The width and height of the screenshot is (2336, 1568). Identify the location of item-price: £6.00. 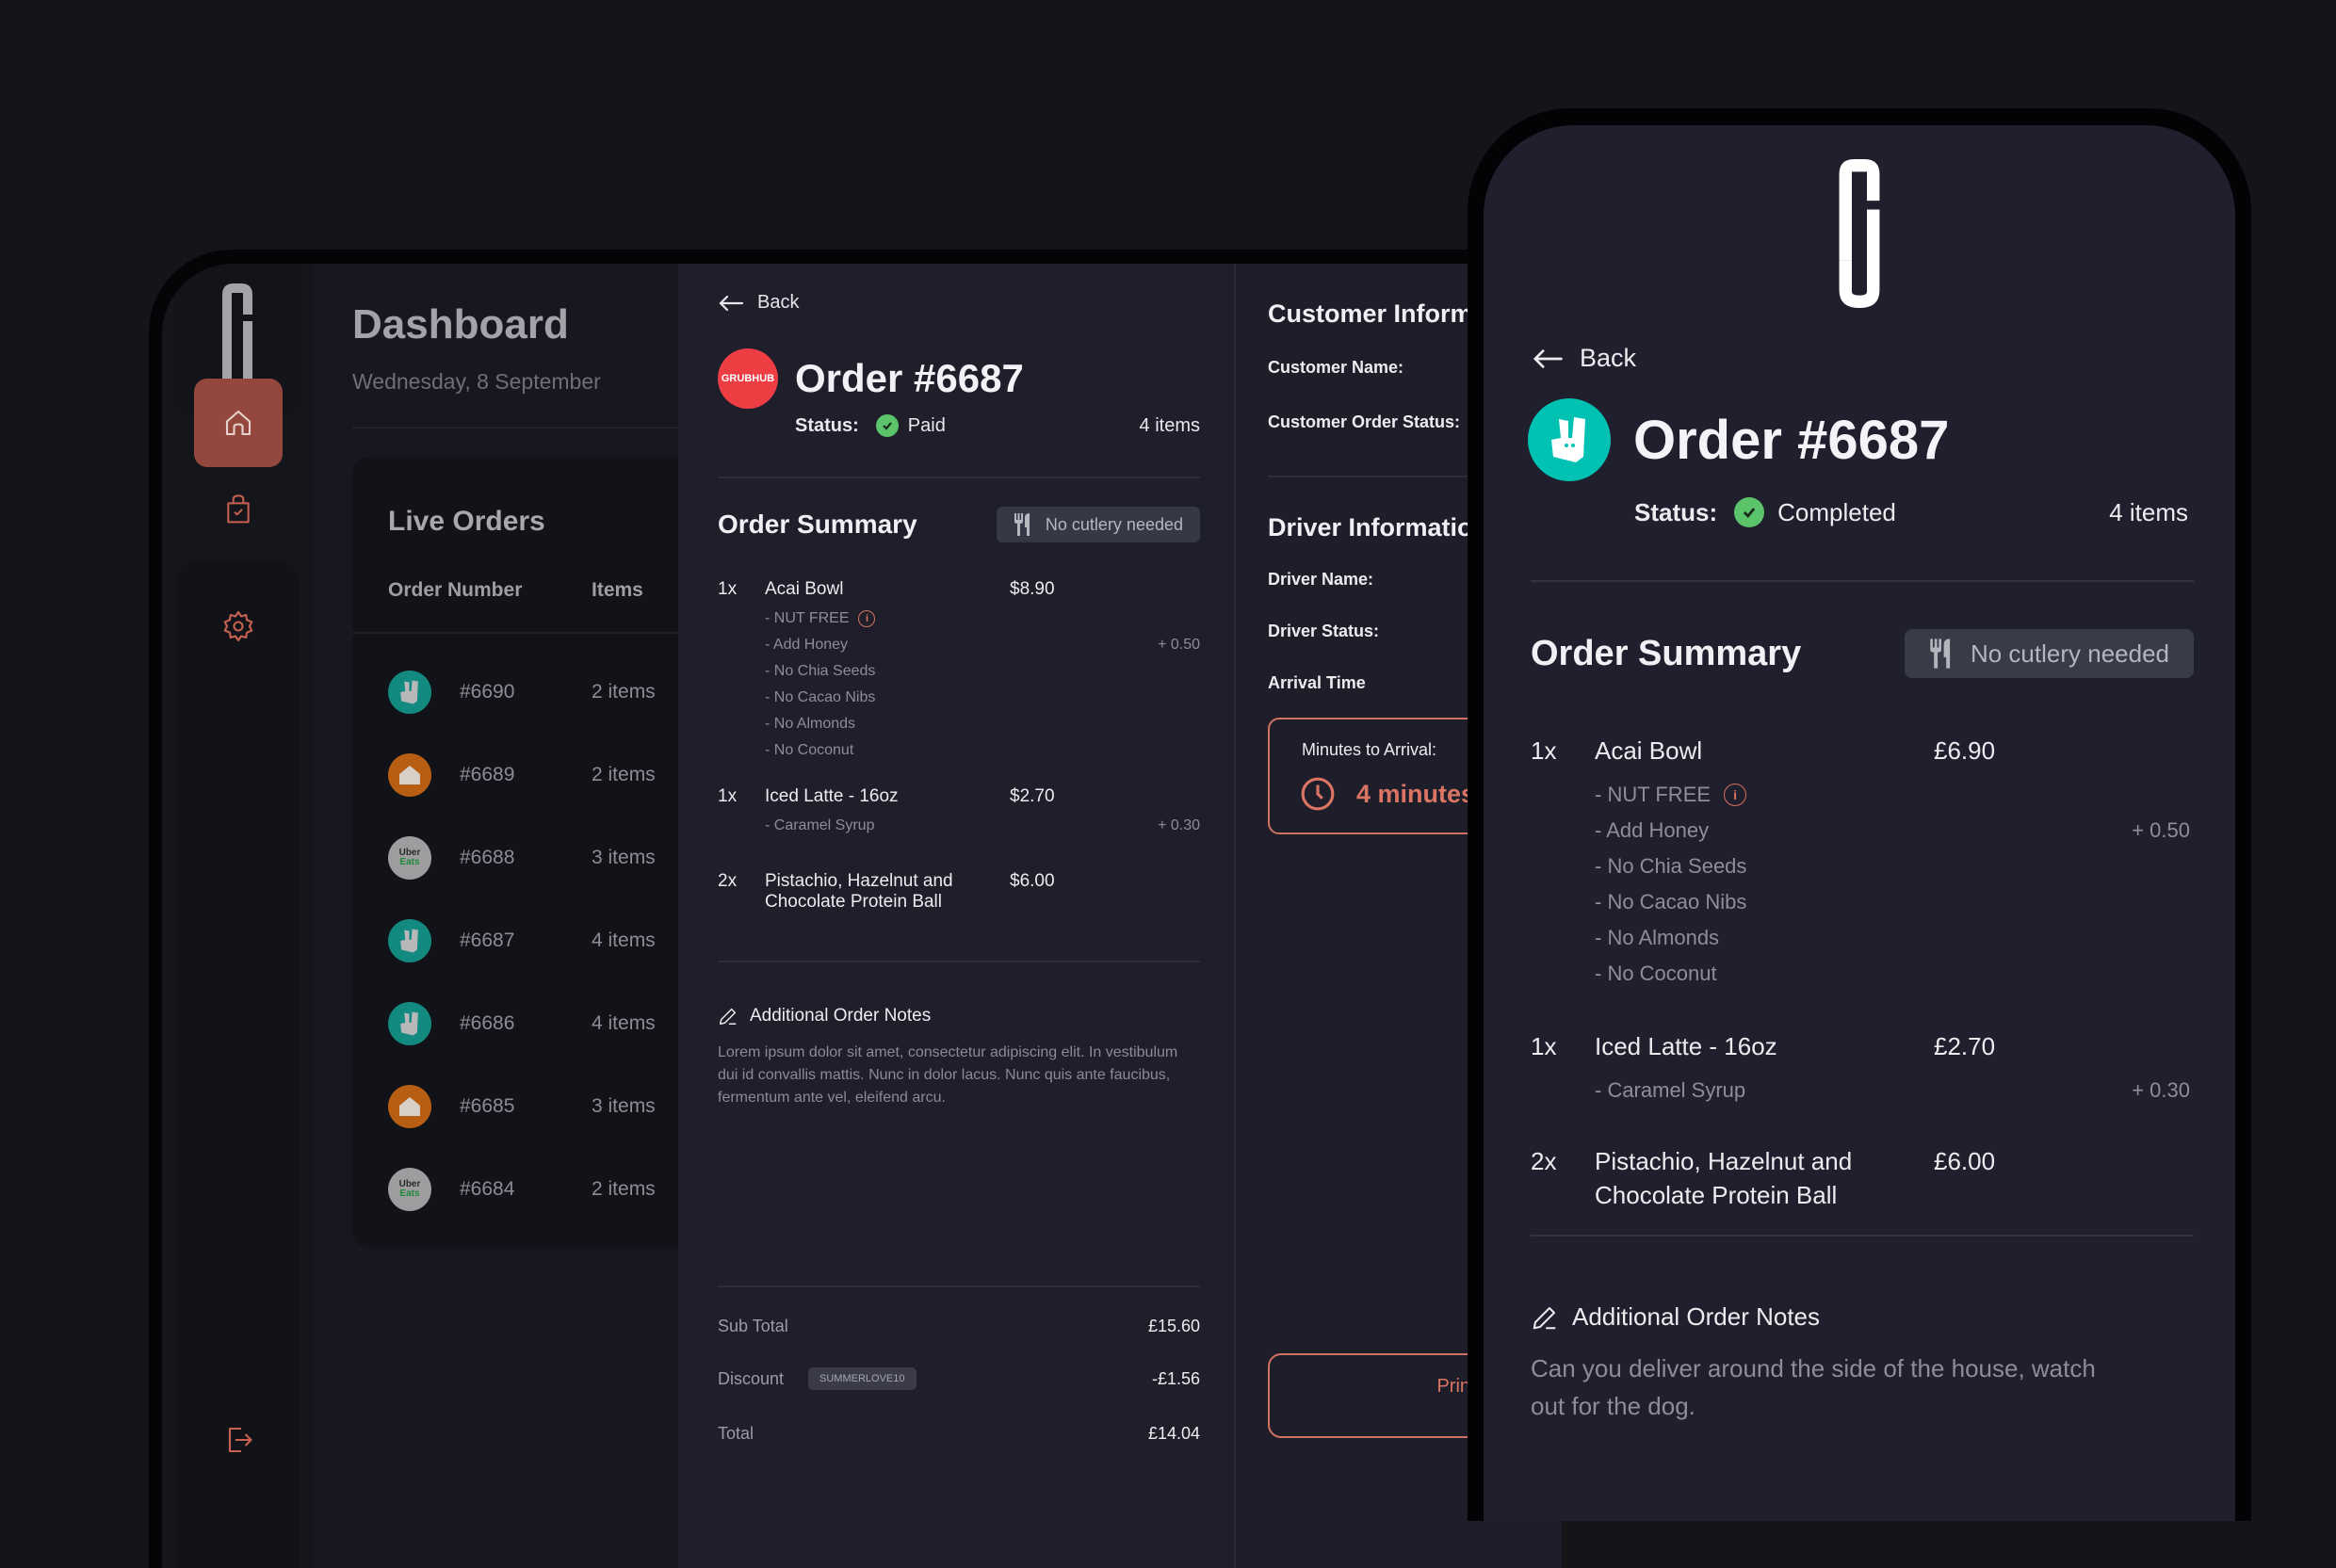
(1965, 1161).